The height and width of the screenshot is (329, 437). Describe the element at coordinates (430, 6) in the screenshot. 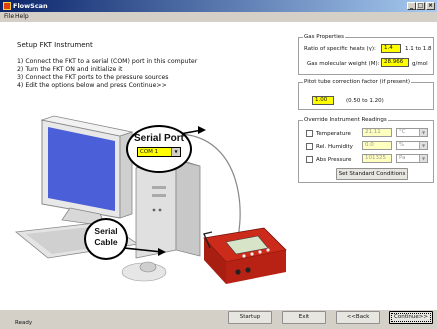

I see `close-button: ×` at that location.